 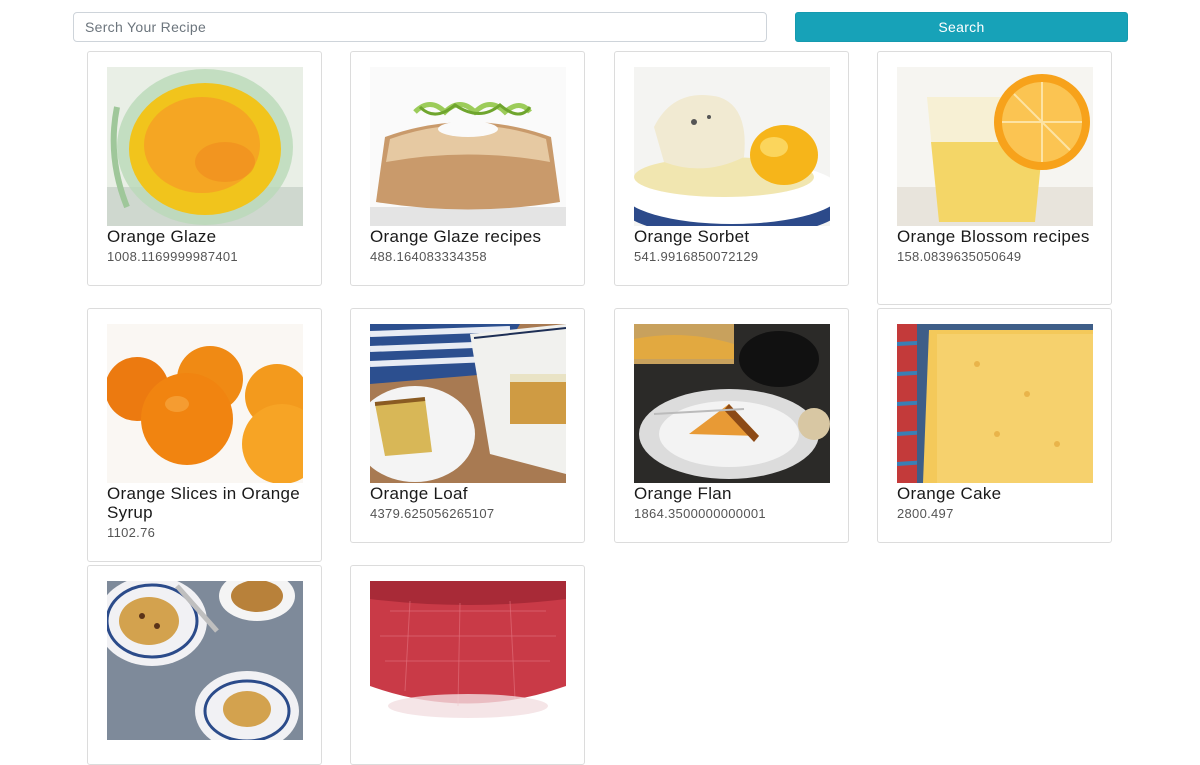 I want to click on recipe-value: 1008.1169999987401, so click(x=172, y=256).